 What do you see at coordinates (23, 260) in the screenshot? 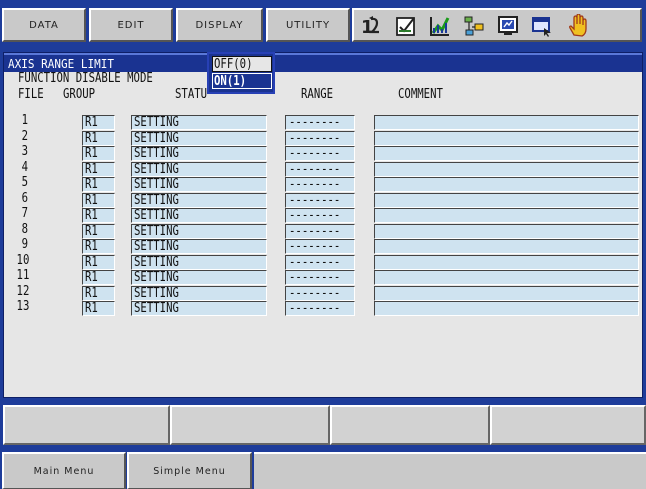
I see `file-number: 10` at bounding box center [23, 260].